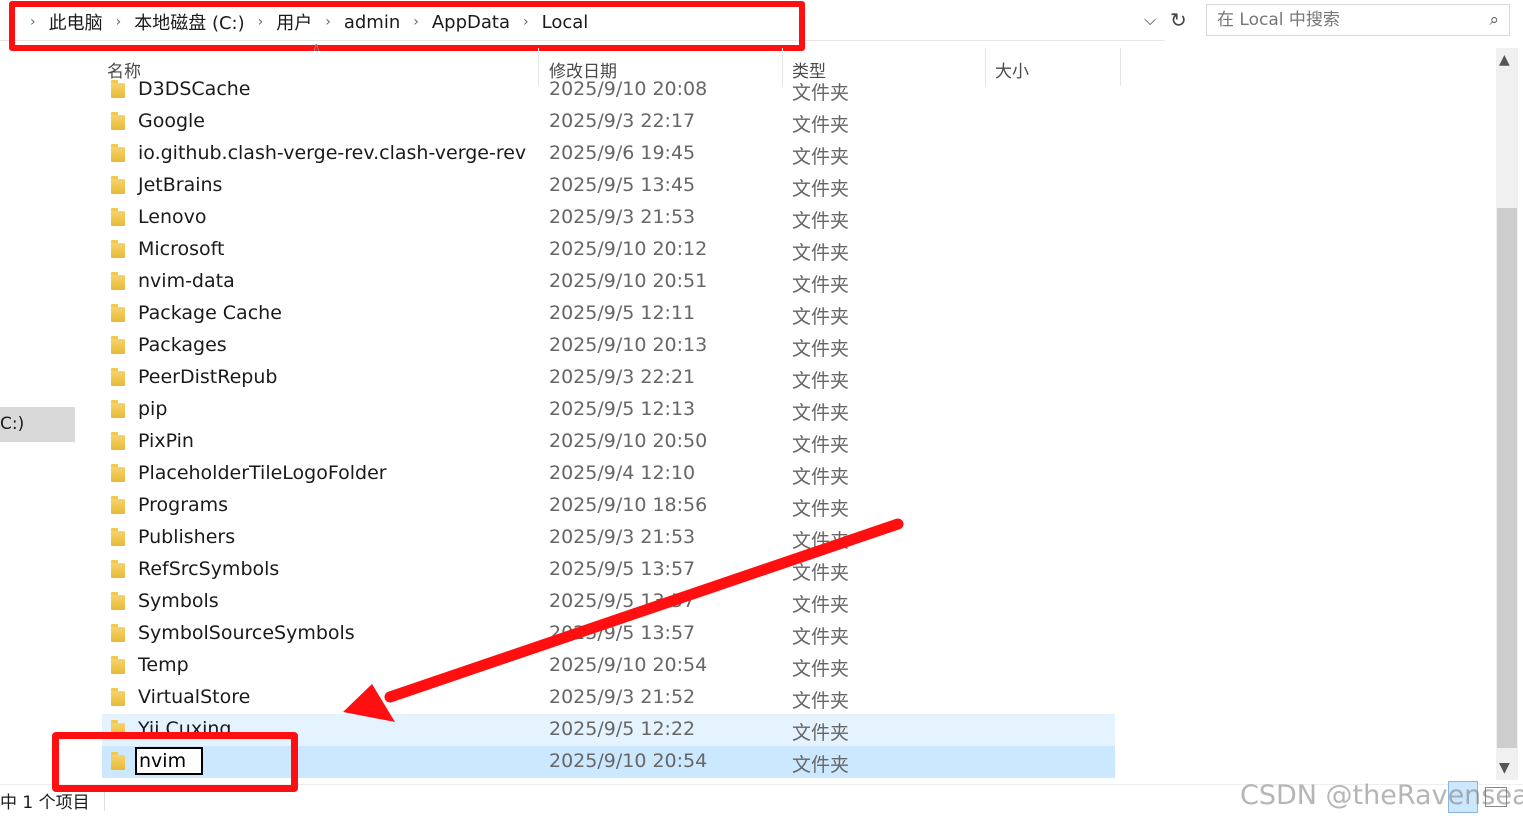 This screenshot has width=1523, height=824. I want to click on file-name: PeerDistRepub, so click(208, 377).